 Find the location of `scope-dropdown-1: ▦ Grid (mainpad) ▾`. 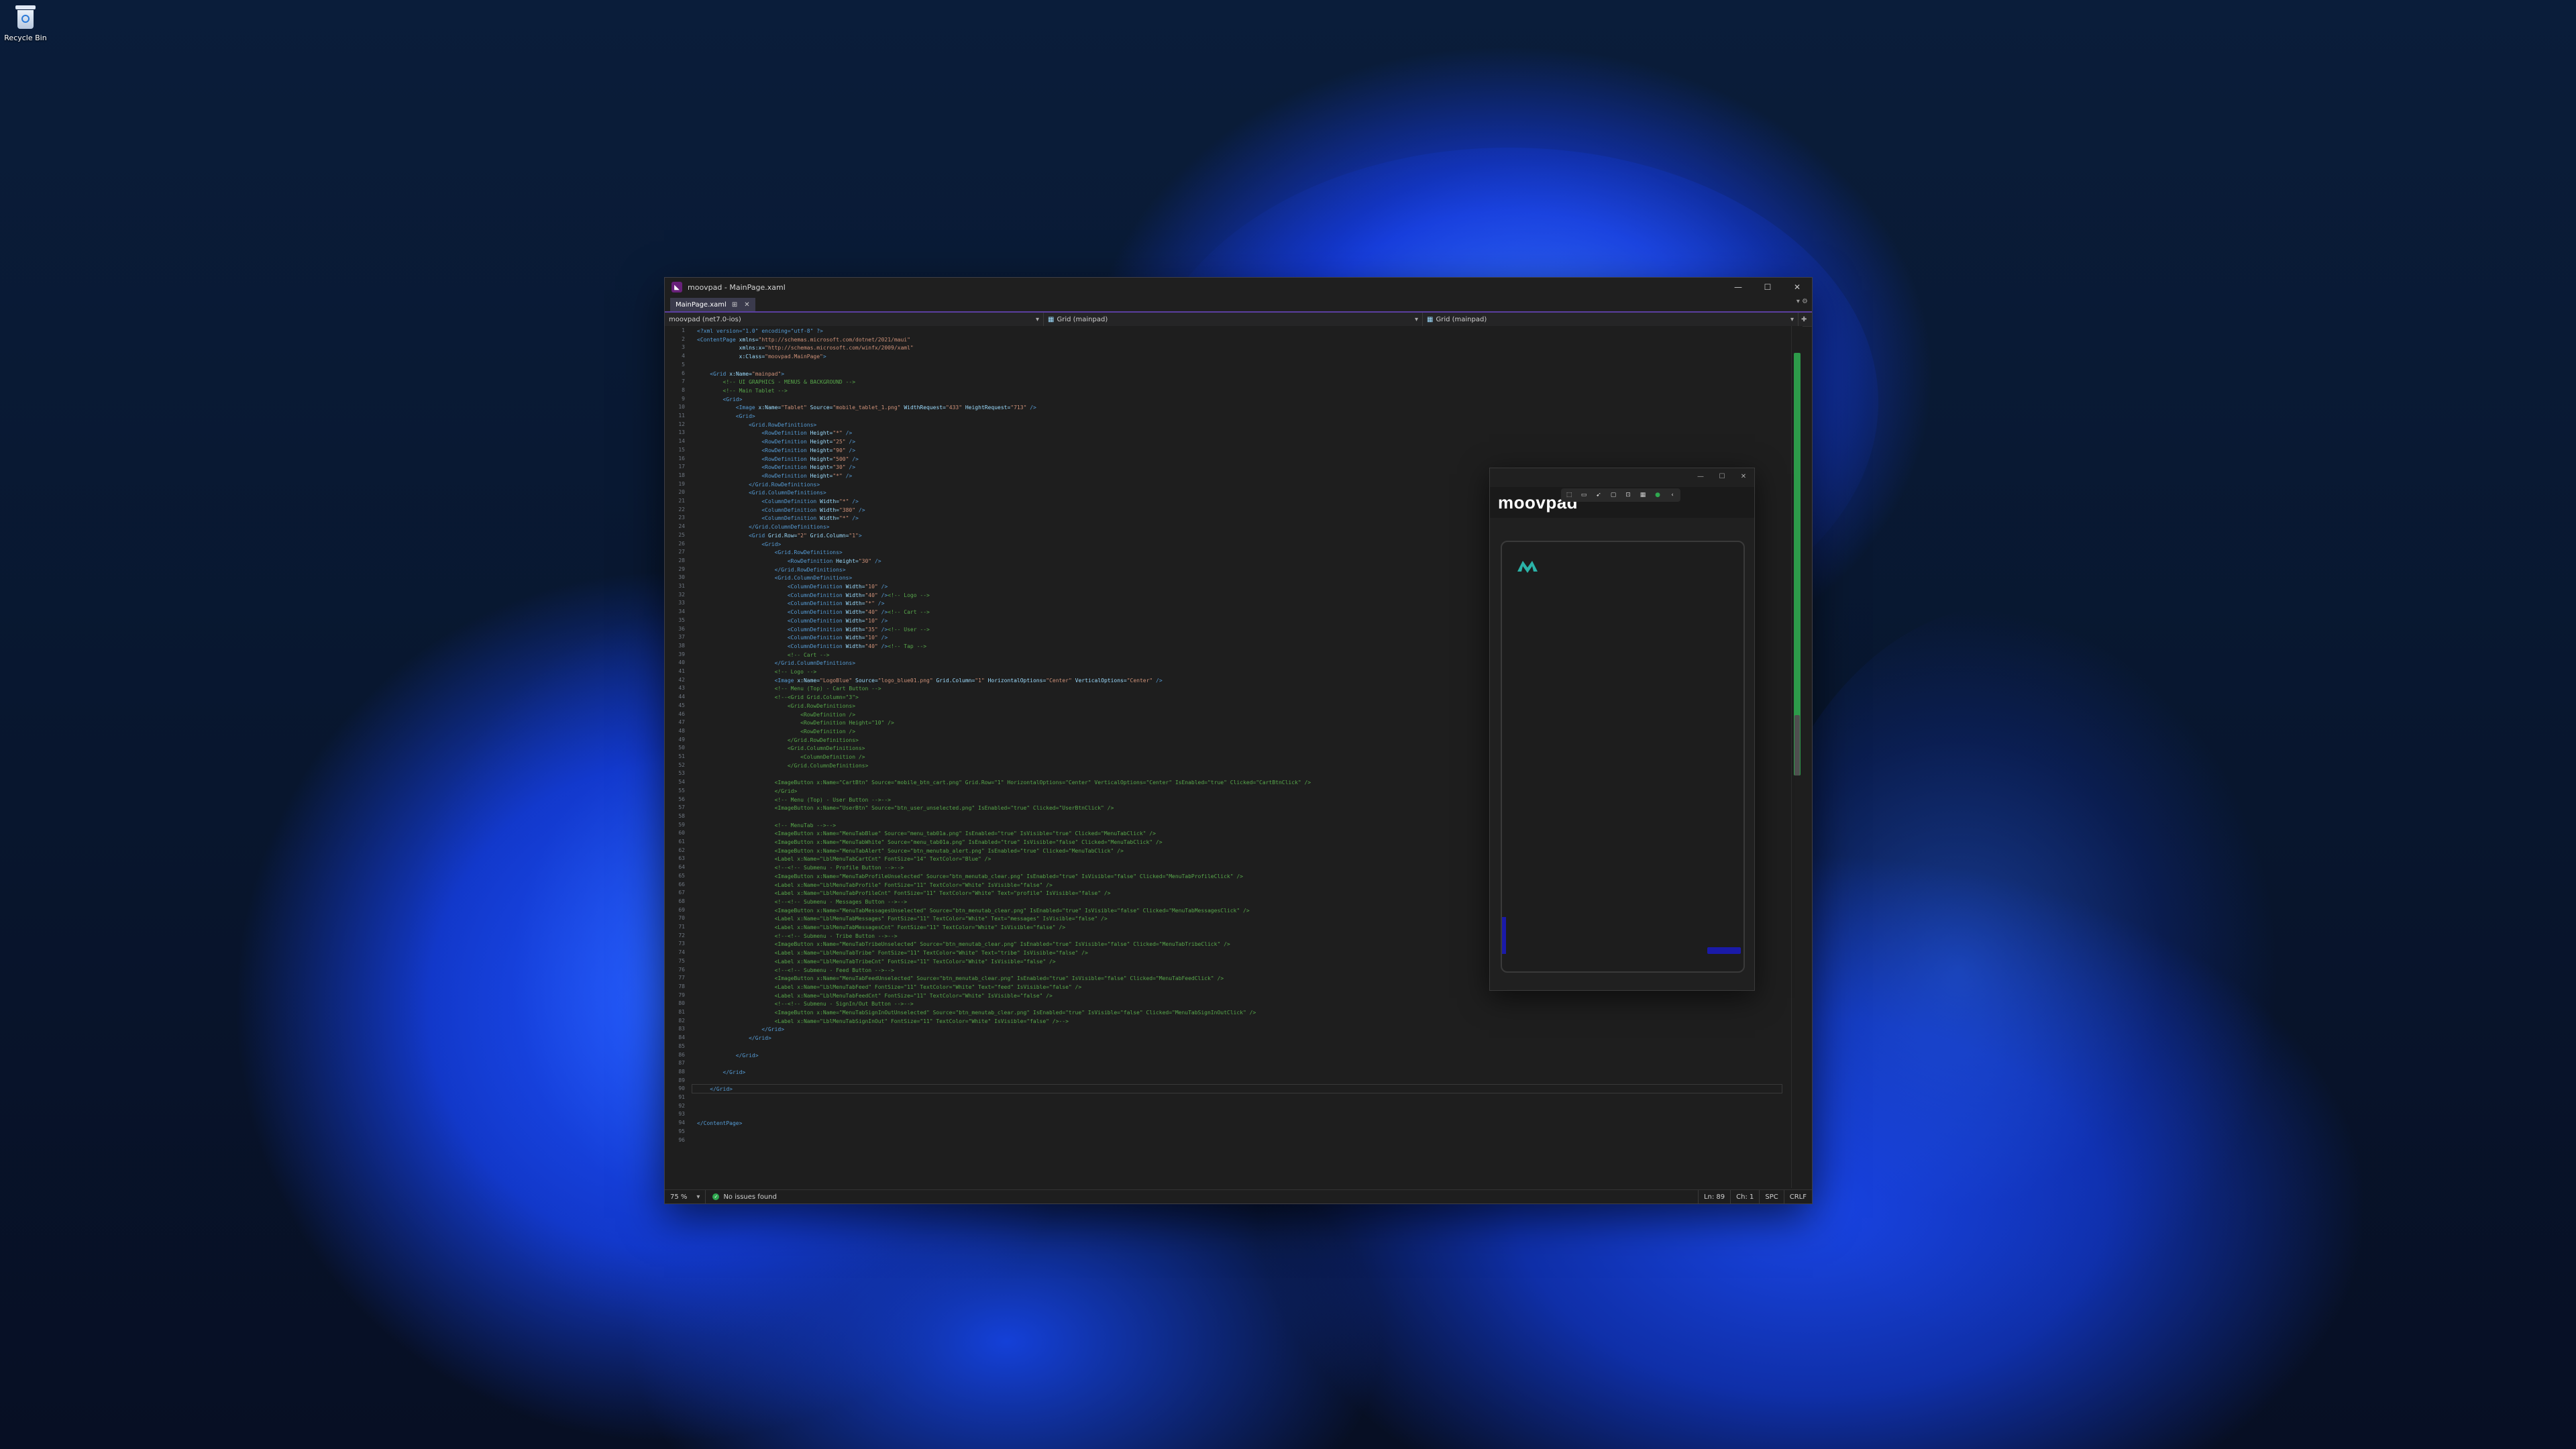

scope-dropdown-1: ▦ Grid (mainpad) ▾ is located at coordinates (1233, 319).